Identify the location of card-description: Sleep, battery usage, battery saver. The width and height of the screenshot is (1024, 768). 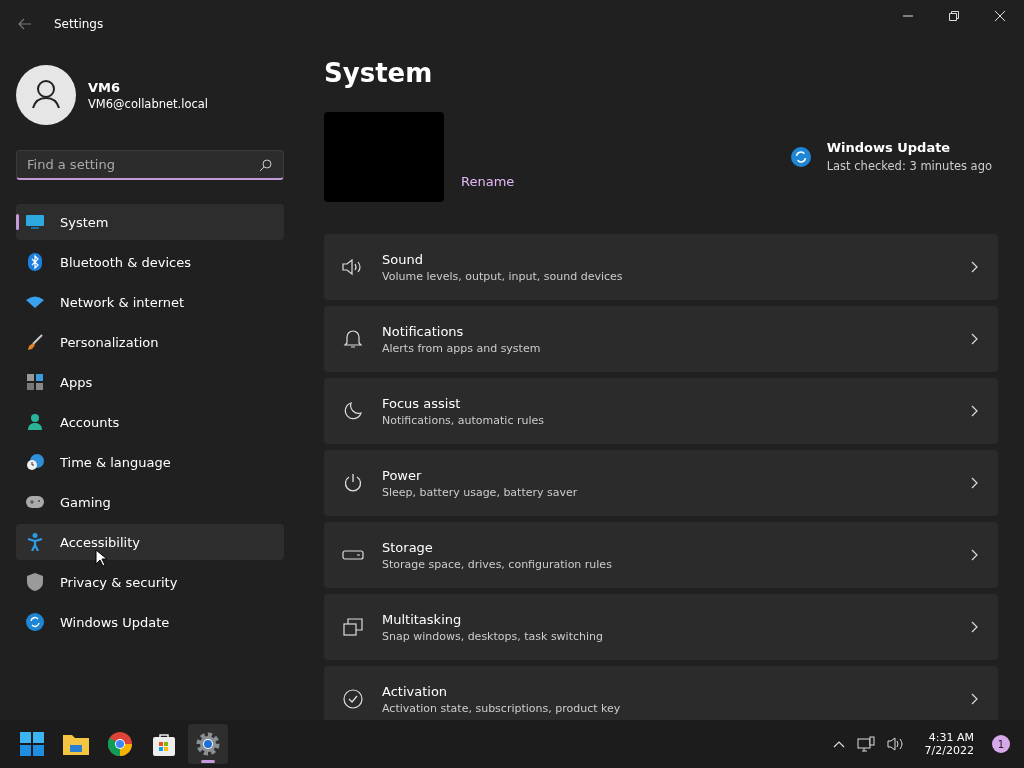
(480, 492).